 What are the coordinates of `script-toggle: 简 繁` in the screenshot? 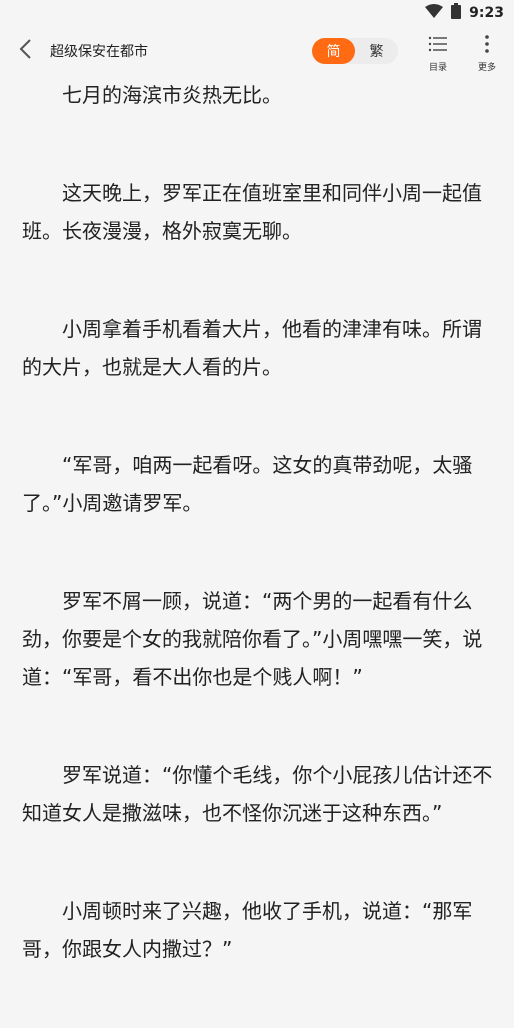 It's located at (355, 51).